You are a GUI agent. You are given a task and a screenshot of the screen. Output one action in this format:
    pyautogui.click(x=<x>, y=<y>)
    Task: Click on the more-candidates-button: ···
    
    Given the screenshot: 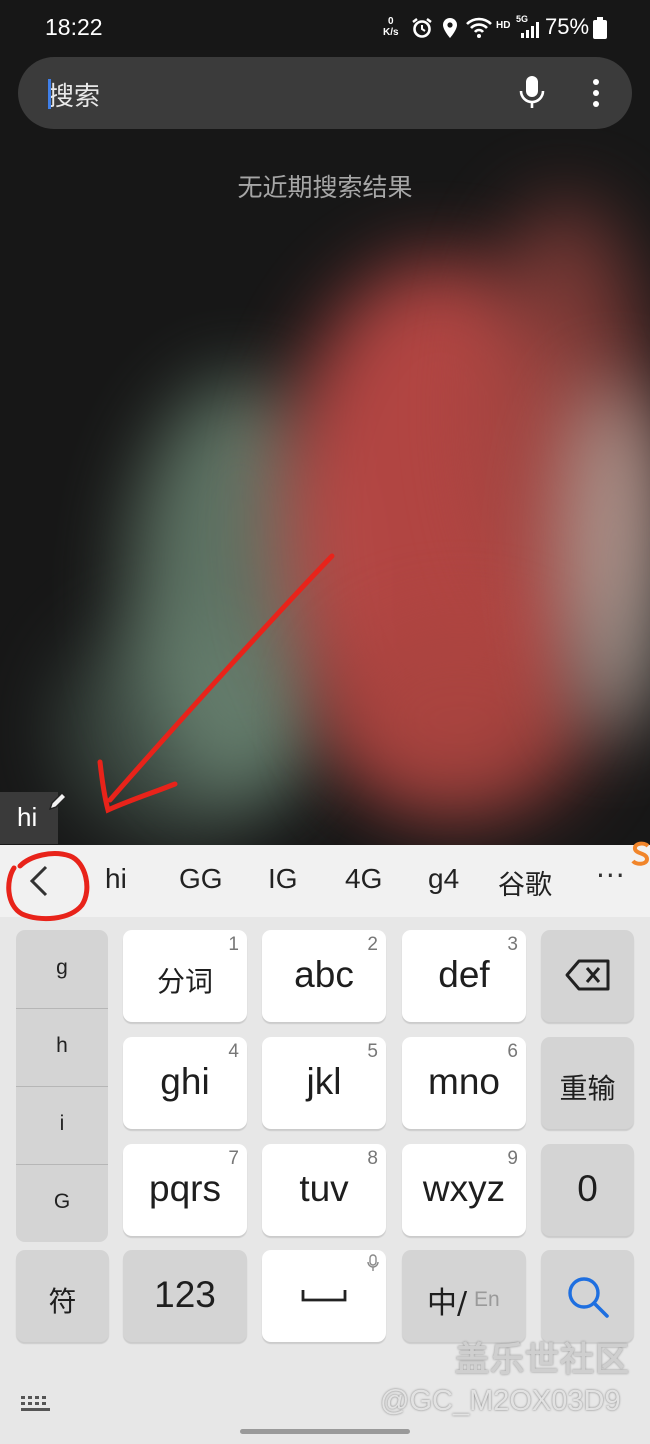 What is the action you would take?
    pyautogui.click(x=611, y=875)
    